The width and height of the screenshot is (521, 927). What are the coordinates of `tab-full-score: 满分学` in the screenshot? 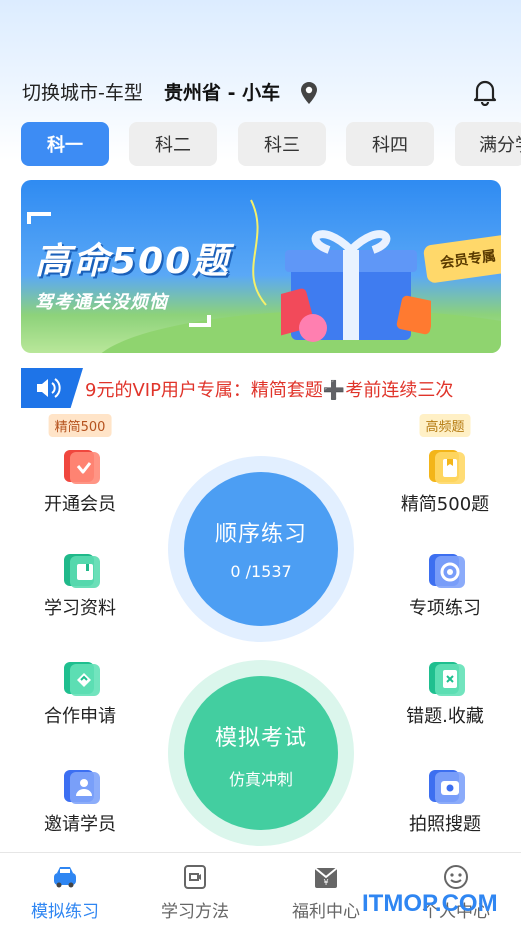 It's located at (488, 144).